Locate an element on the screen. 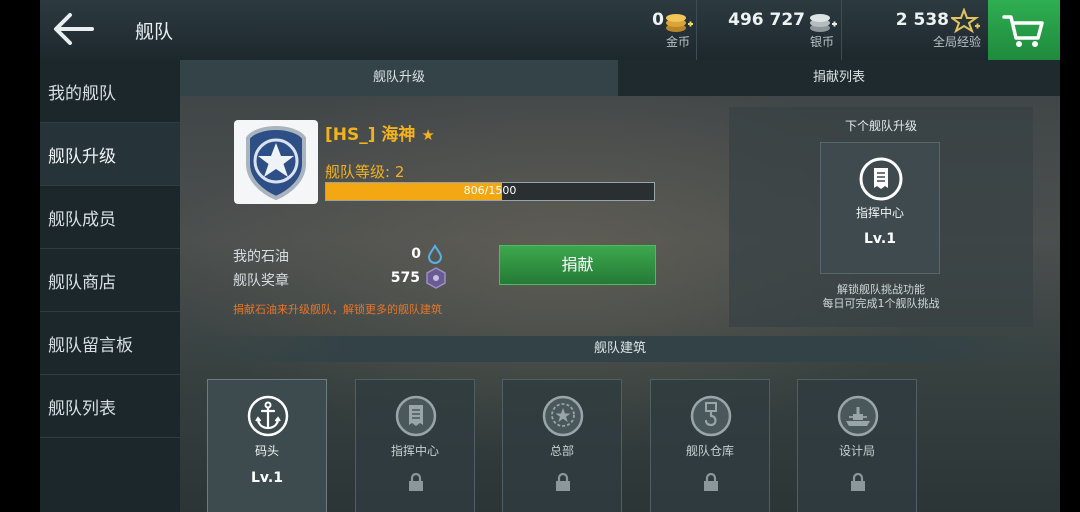 This screenshot has width=1080, height=512. sidebar-item-fleet-upgrade: 舰队升级 is located at coordinates (110, 154).